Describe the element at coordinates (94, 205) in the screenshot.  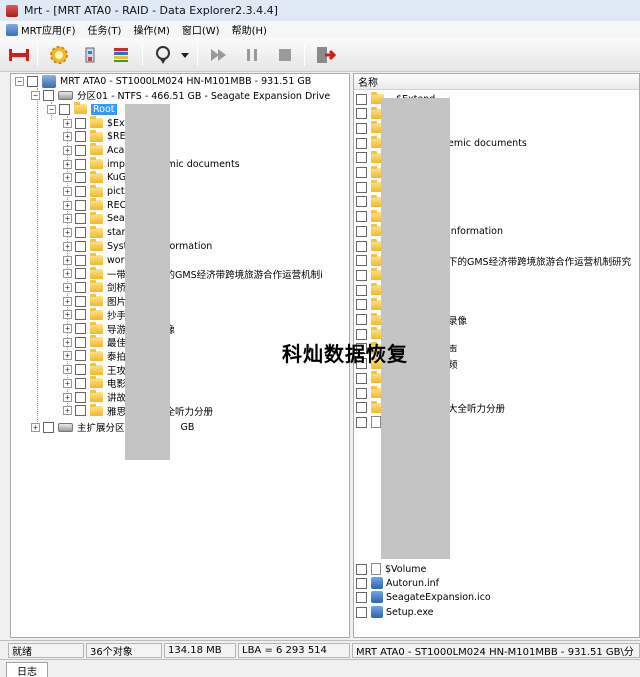
I see `tree-node-folder: + REC` at that location.